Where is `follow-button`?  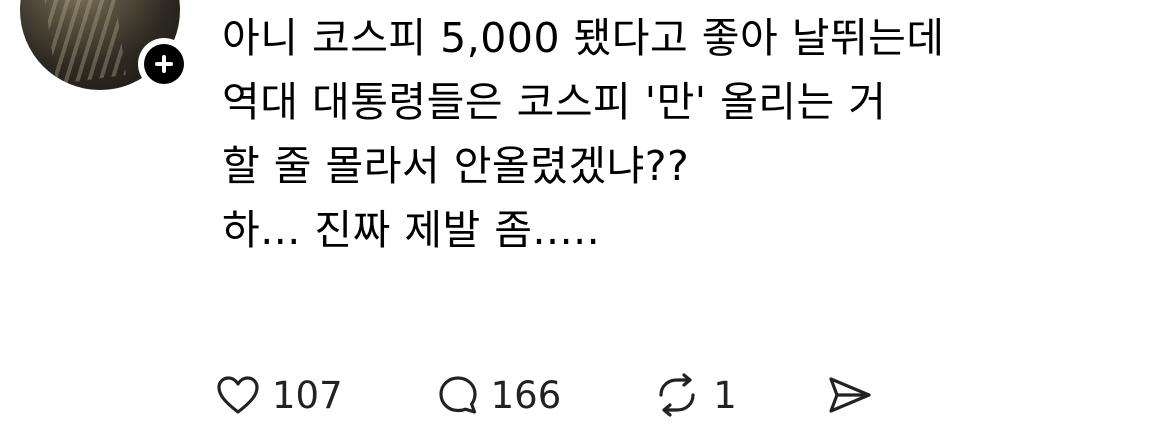
follow-button is located at coordinates (164, 64).